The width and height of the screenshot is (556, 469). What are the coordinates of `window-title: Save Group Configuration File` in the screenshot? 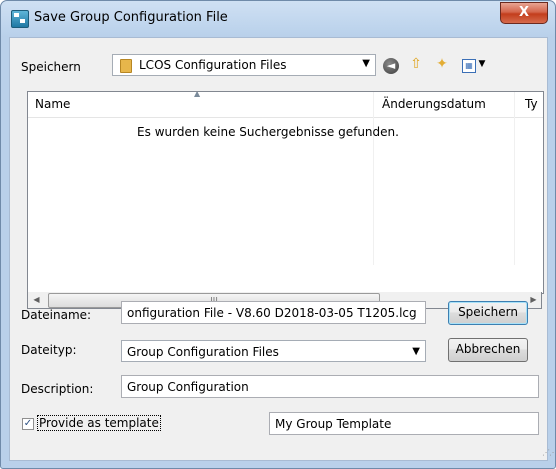 It's located at (131, 17).